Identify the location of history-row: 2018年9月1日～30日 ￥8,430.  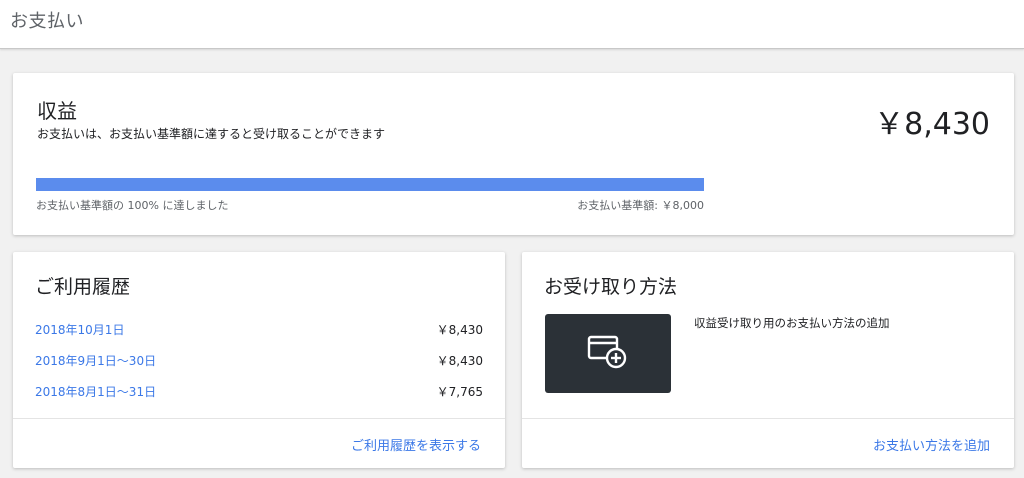
(259, 362).